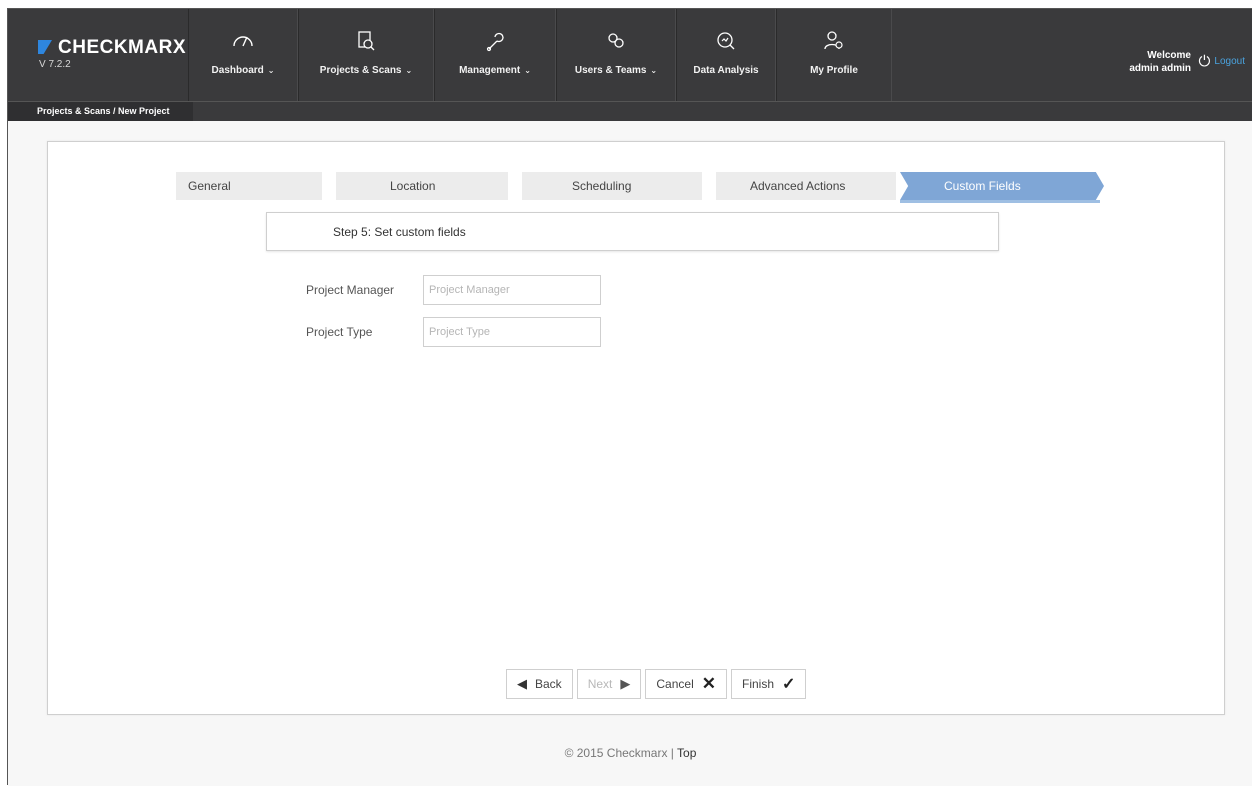  I want to click on back-button: ◀ Back, so click(539, 684).